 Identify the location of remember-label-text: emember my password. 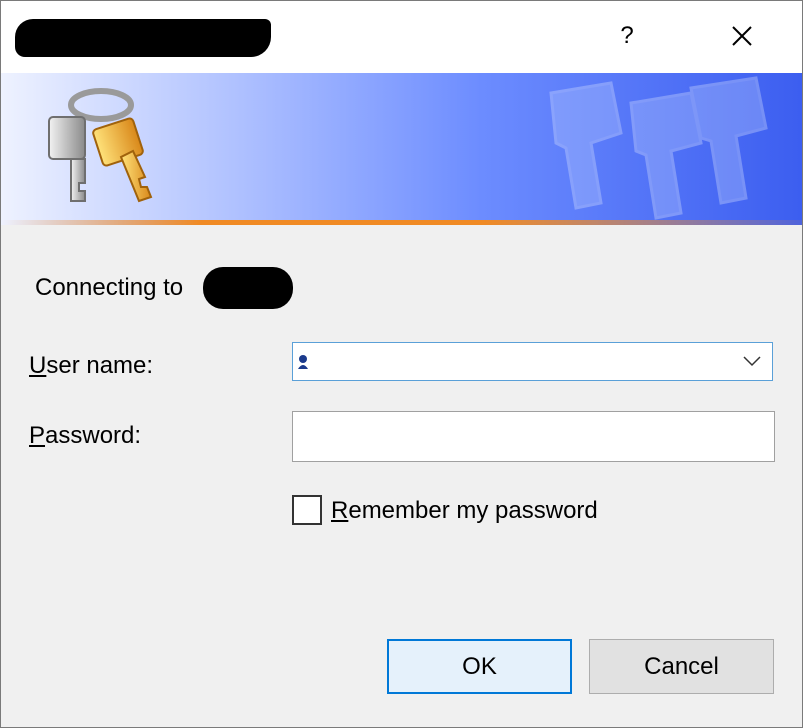
(473, 510).